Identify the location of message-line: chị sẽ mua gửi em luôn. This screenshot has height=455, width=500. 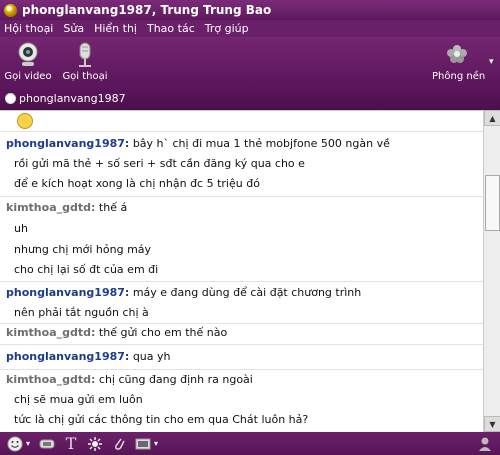
(78, 399).